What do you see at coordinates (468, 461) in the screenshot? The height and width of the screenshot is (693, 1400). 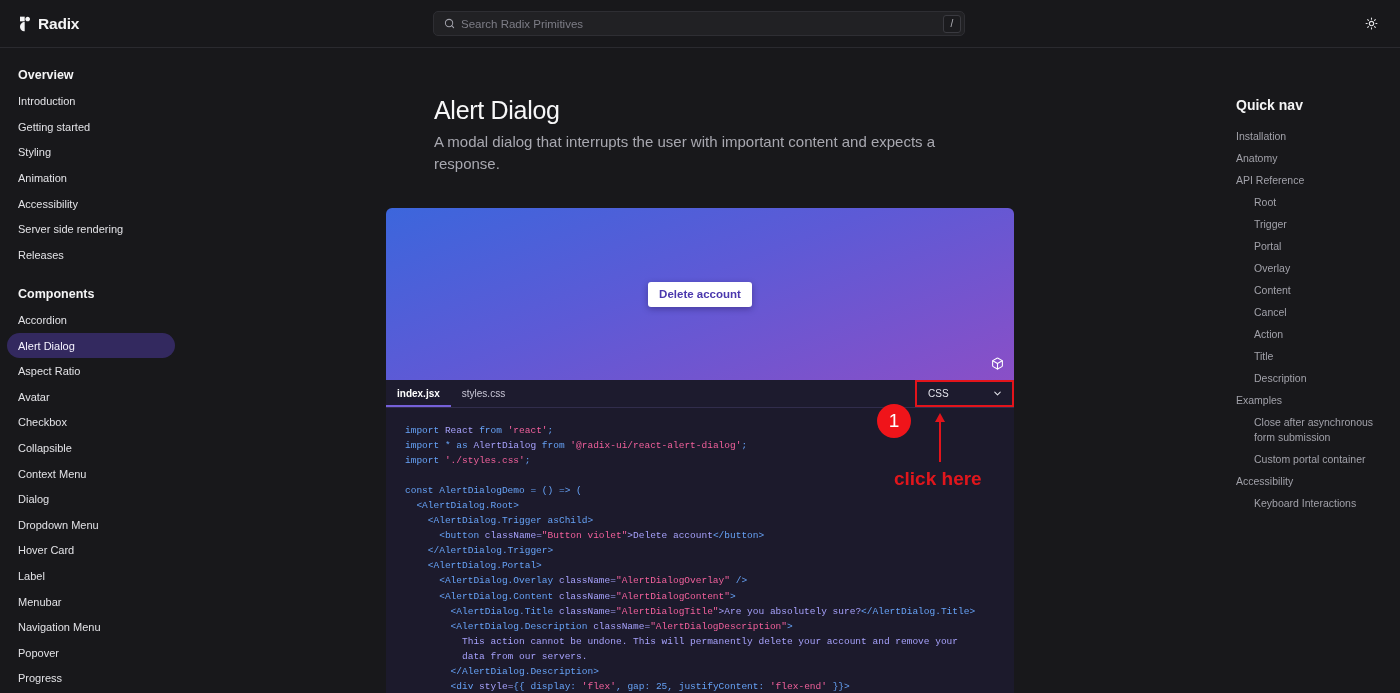 I see `code-line: import './styles.css';` at bounding box center [468, 461].